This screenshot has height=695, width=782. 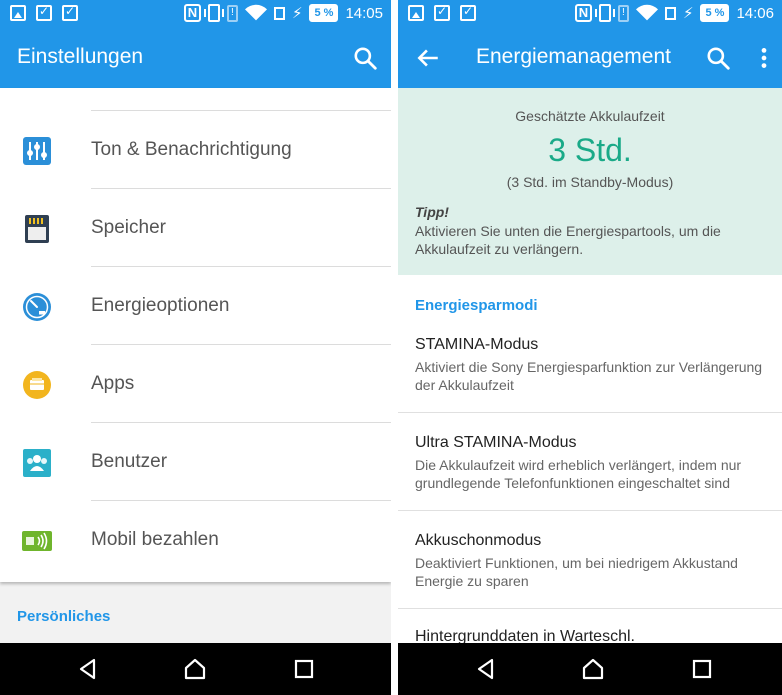 I want to click on apps-icon, so click(x=37, y=385).